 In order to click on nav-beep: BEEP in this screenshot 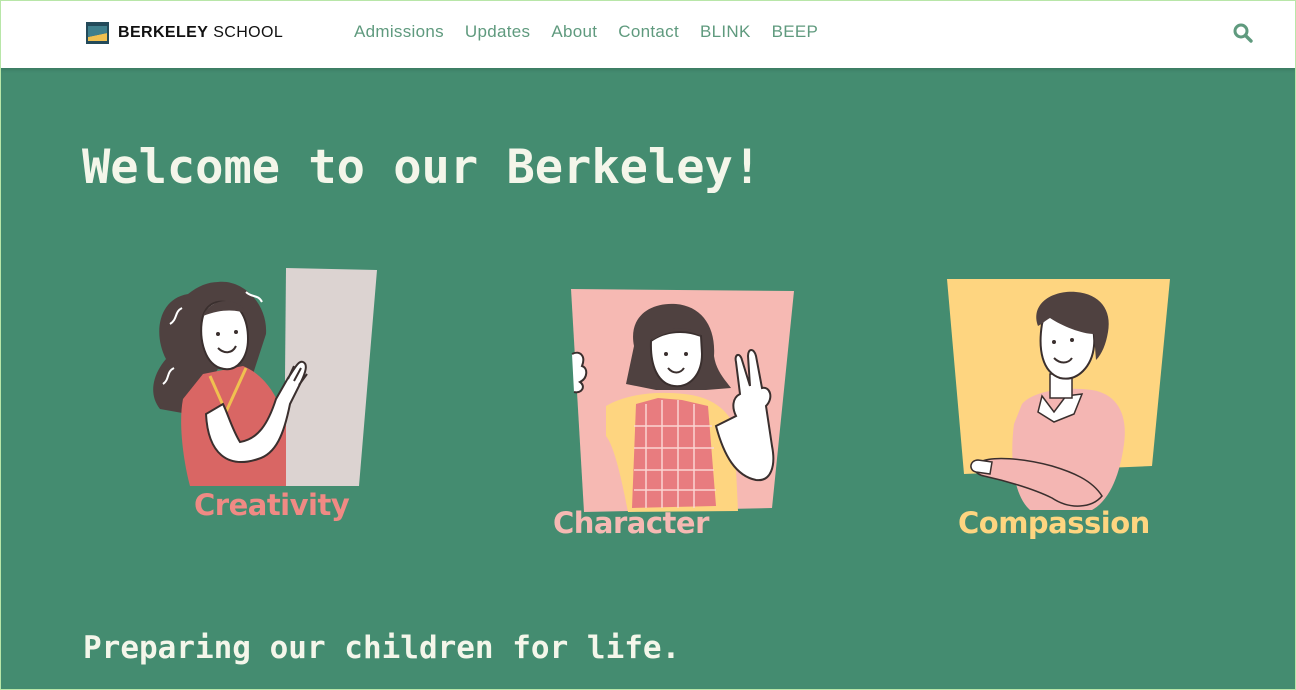, I will do `click(795, 32)`.